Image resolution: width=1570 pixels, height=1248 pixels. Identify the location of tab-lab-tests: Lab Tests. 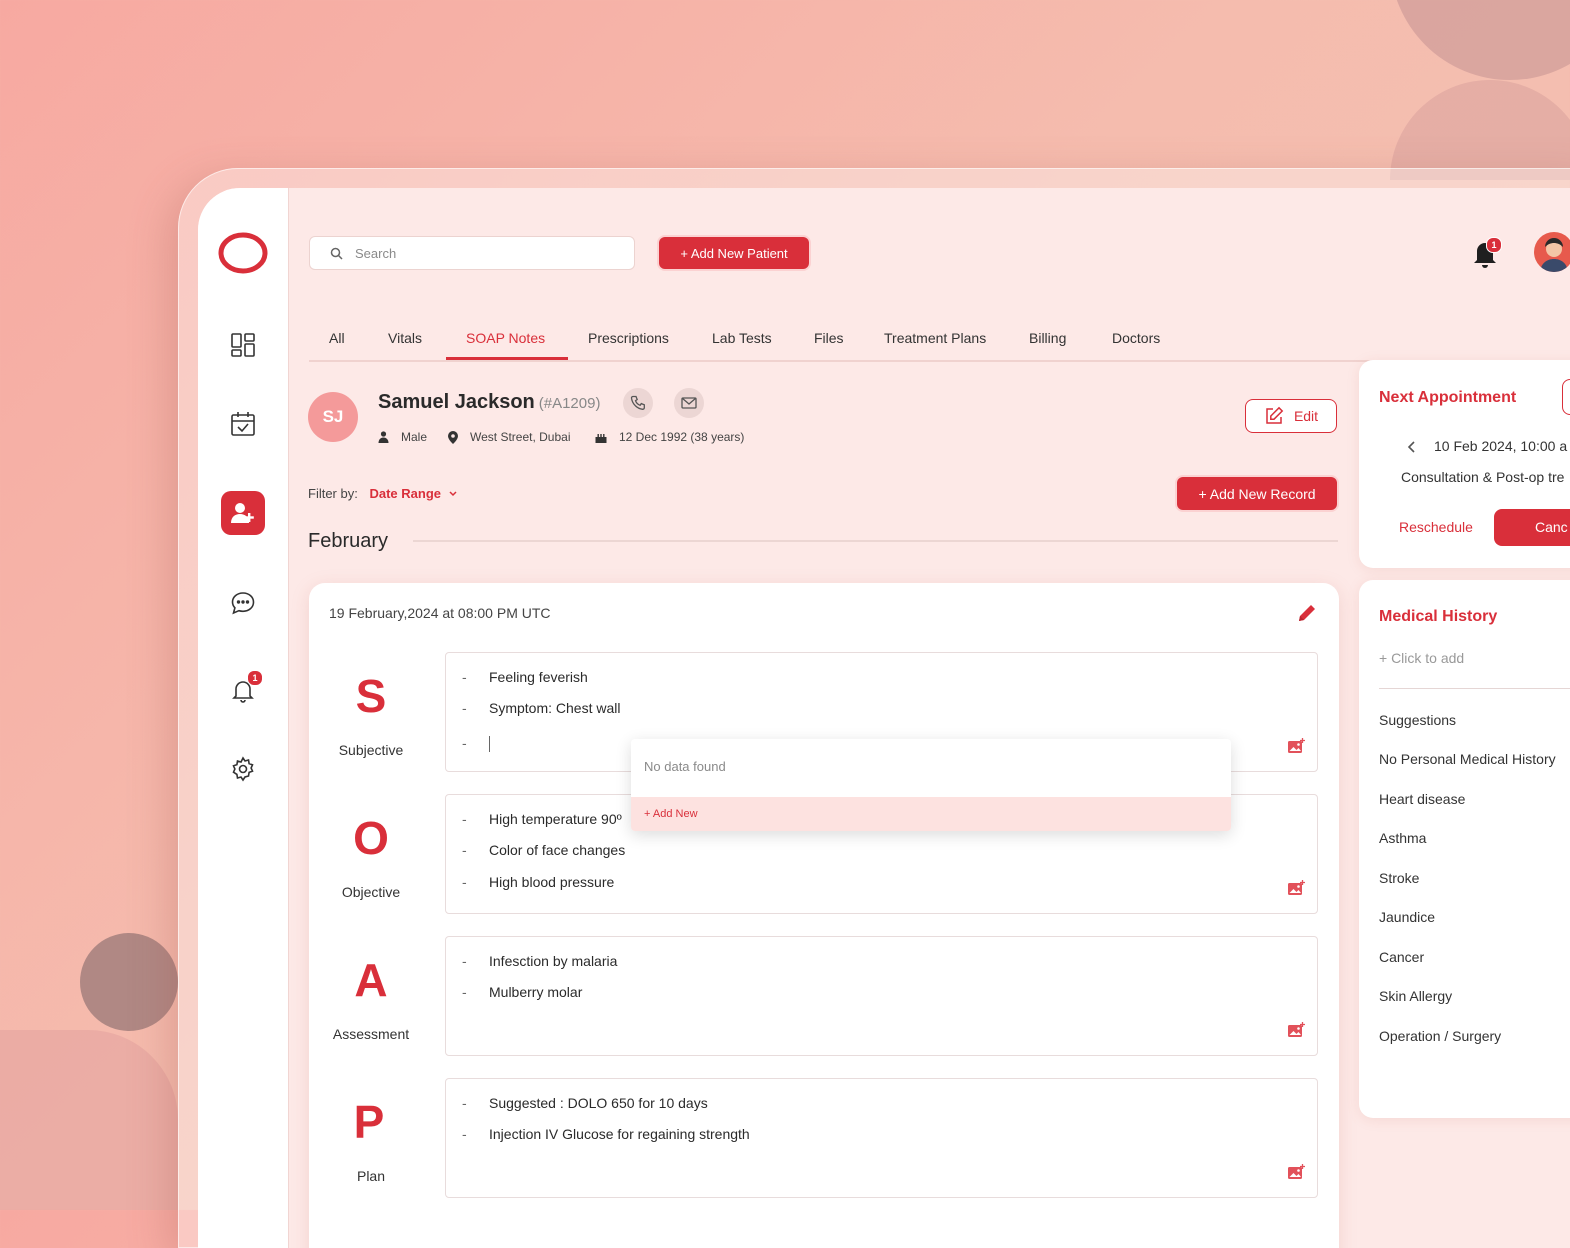
(742, 338).